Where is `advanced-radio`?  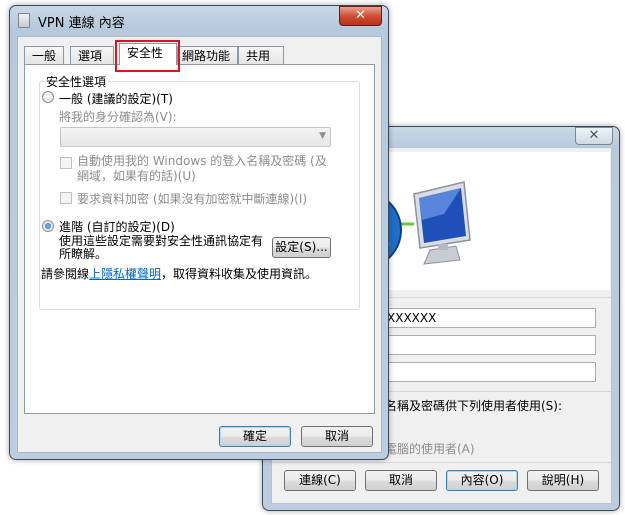 advanced-radio is located at coordinates (48, 226).